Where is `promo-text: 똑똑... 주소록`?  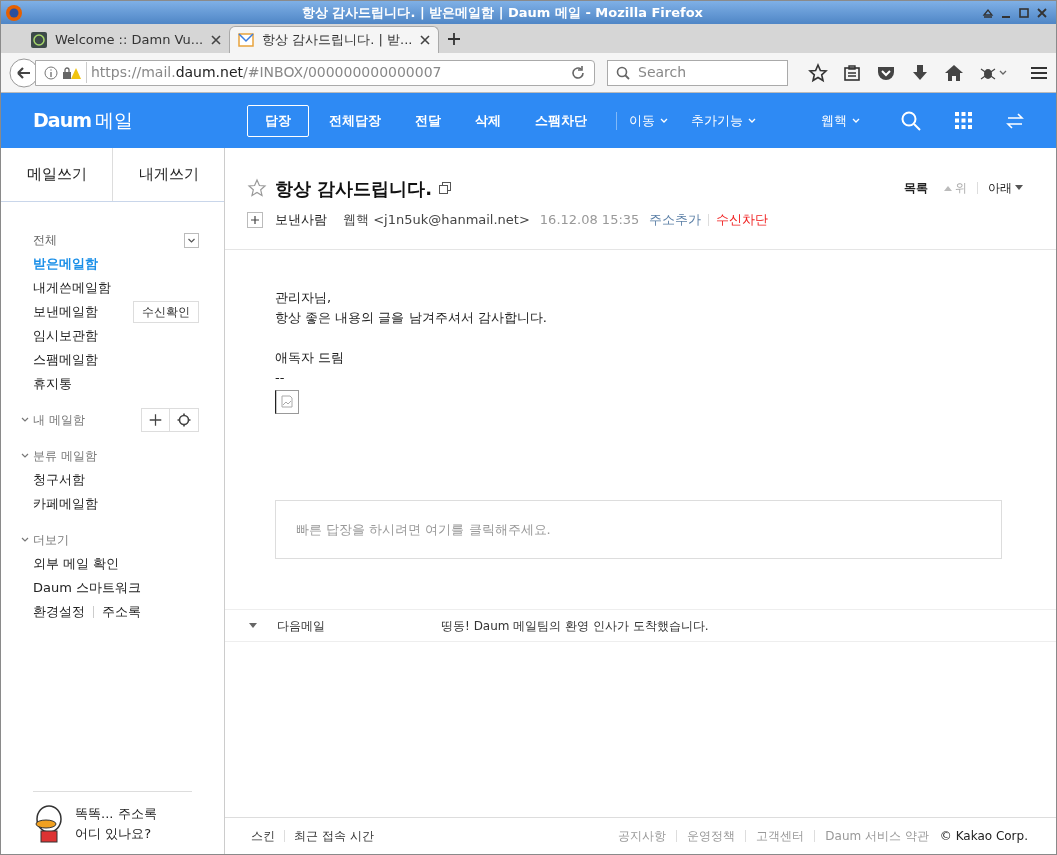 promo-text: 똑똑... 주소록 is located at coordinates (116, 814).